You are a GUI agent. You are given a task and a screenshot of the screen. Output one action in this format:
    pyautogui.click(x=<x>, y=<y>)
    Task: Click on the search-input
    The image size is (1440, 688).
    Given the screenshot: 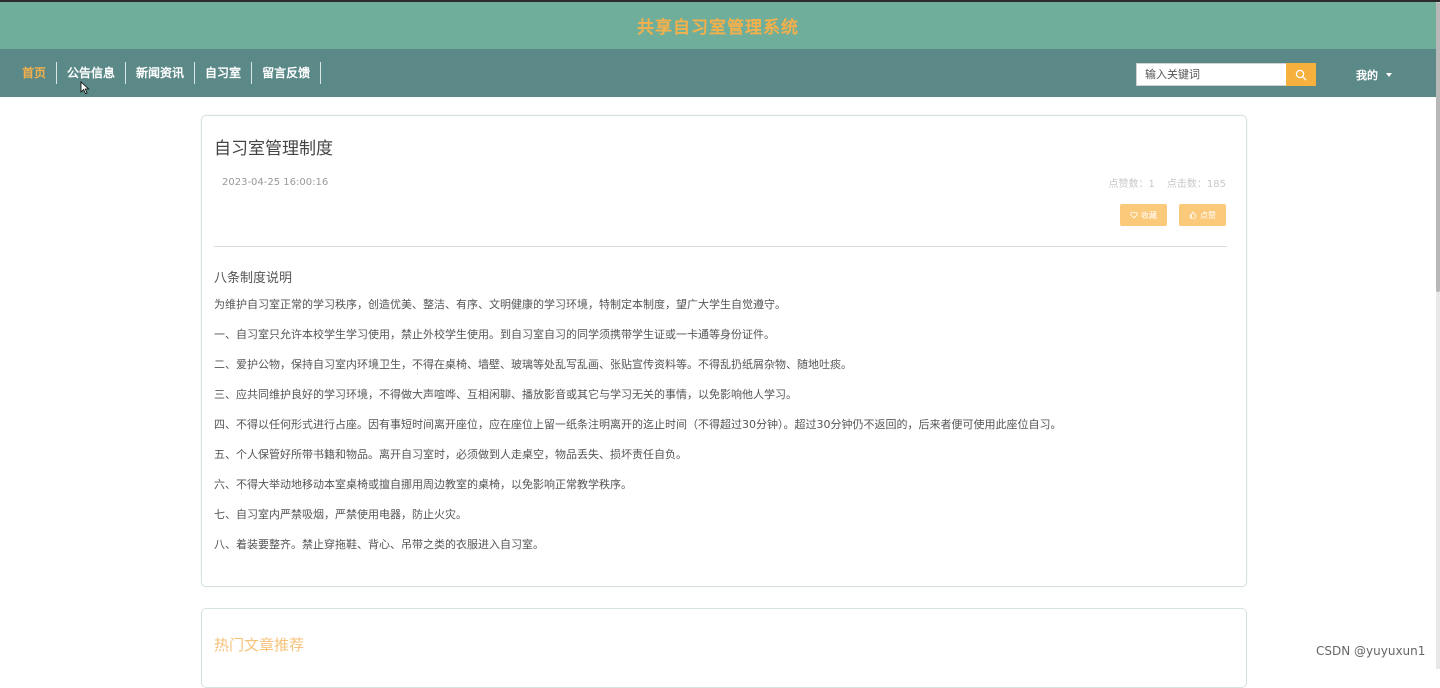 What is the action you would take?
    pyautogui.click(x=1211, y=74)
    